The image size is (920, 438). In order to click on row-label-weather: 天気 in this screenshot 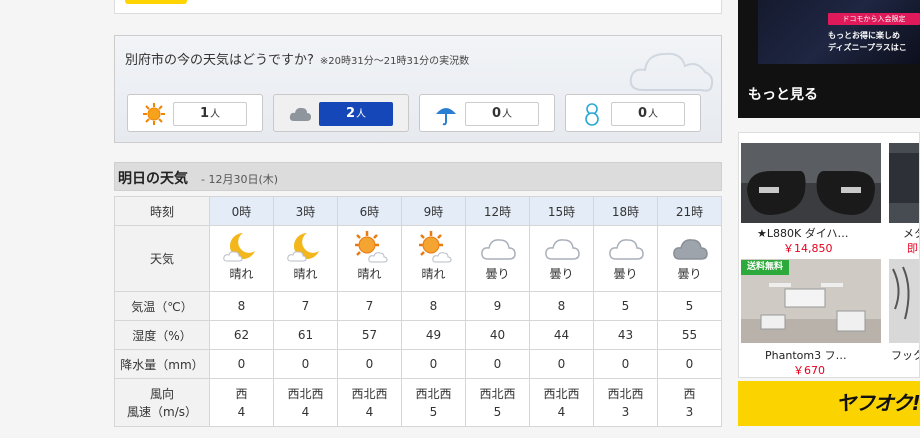, I will do `click(162, 258)`.